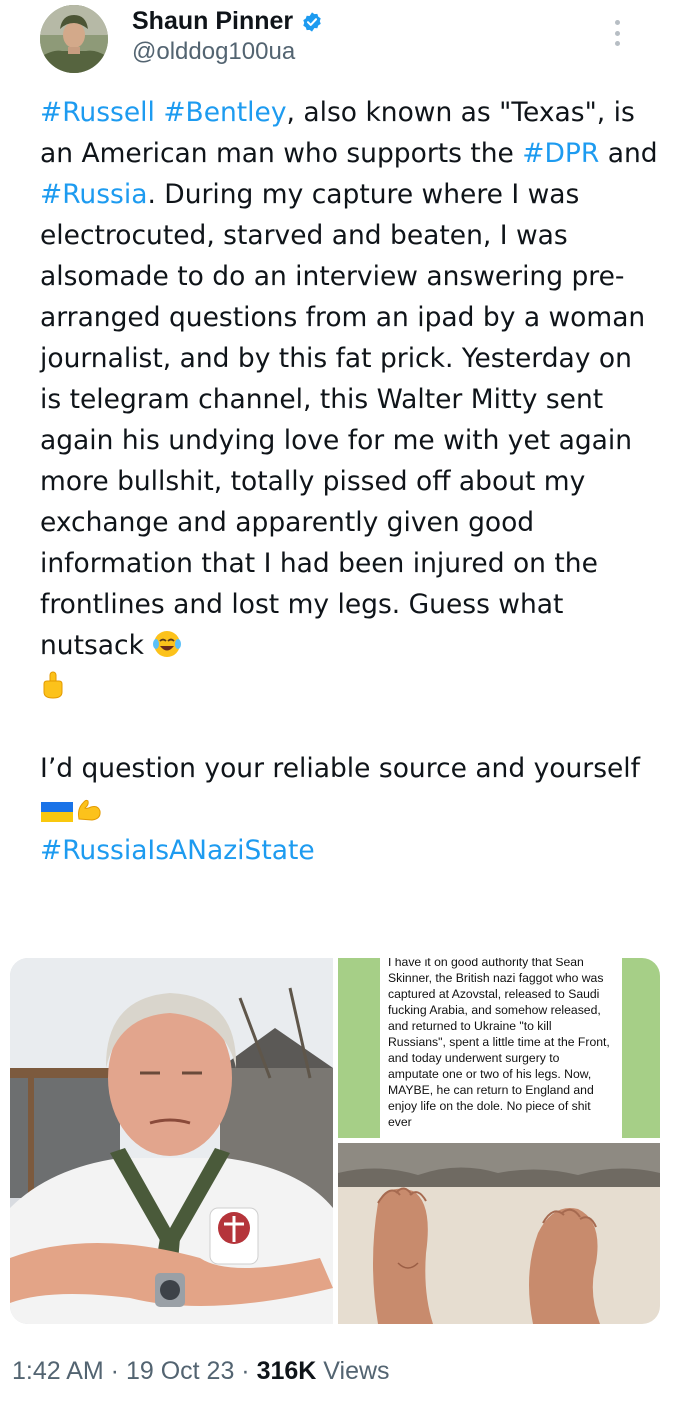 The height and width of the screenshot is (1408, 681). I want to click on flexed-biceps-icon, so click(89, 810).